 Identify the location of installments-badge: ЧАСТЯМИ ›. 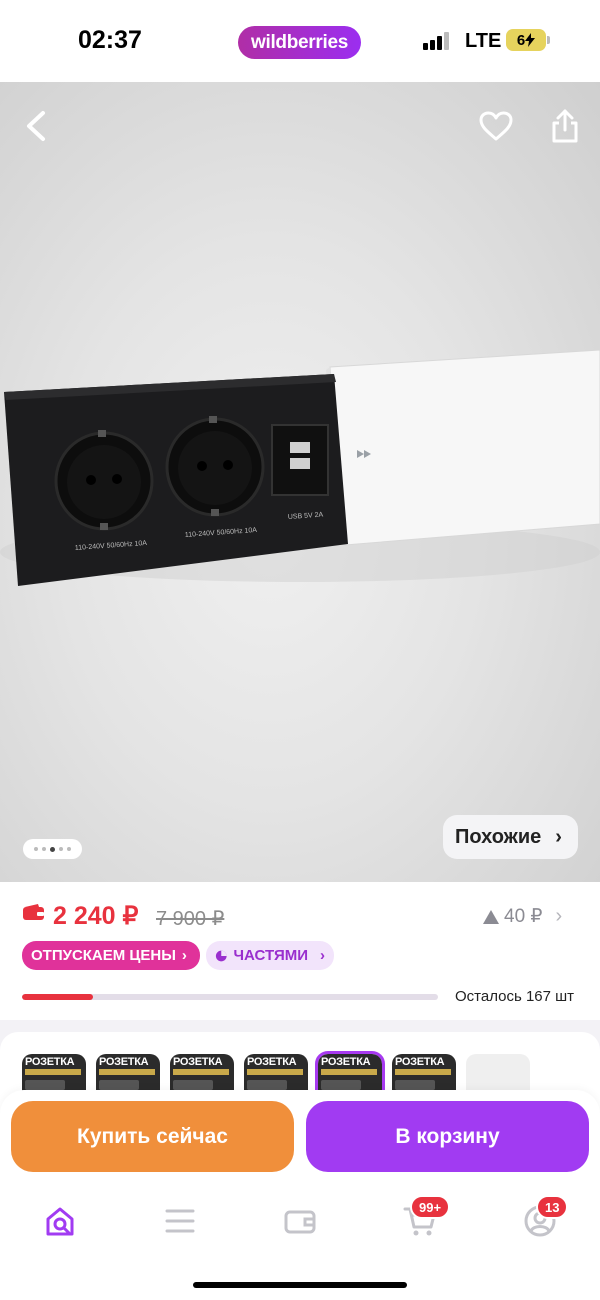
(270, 955).